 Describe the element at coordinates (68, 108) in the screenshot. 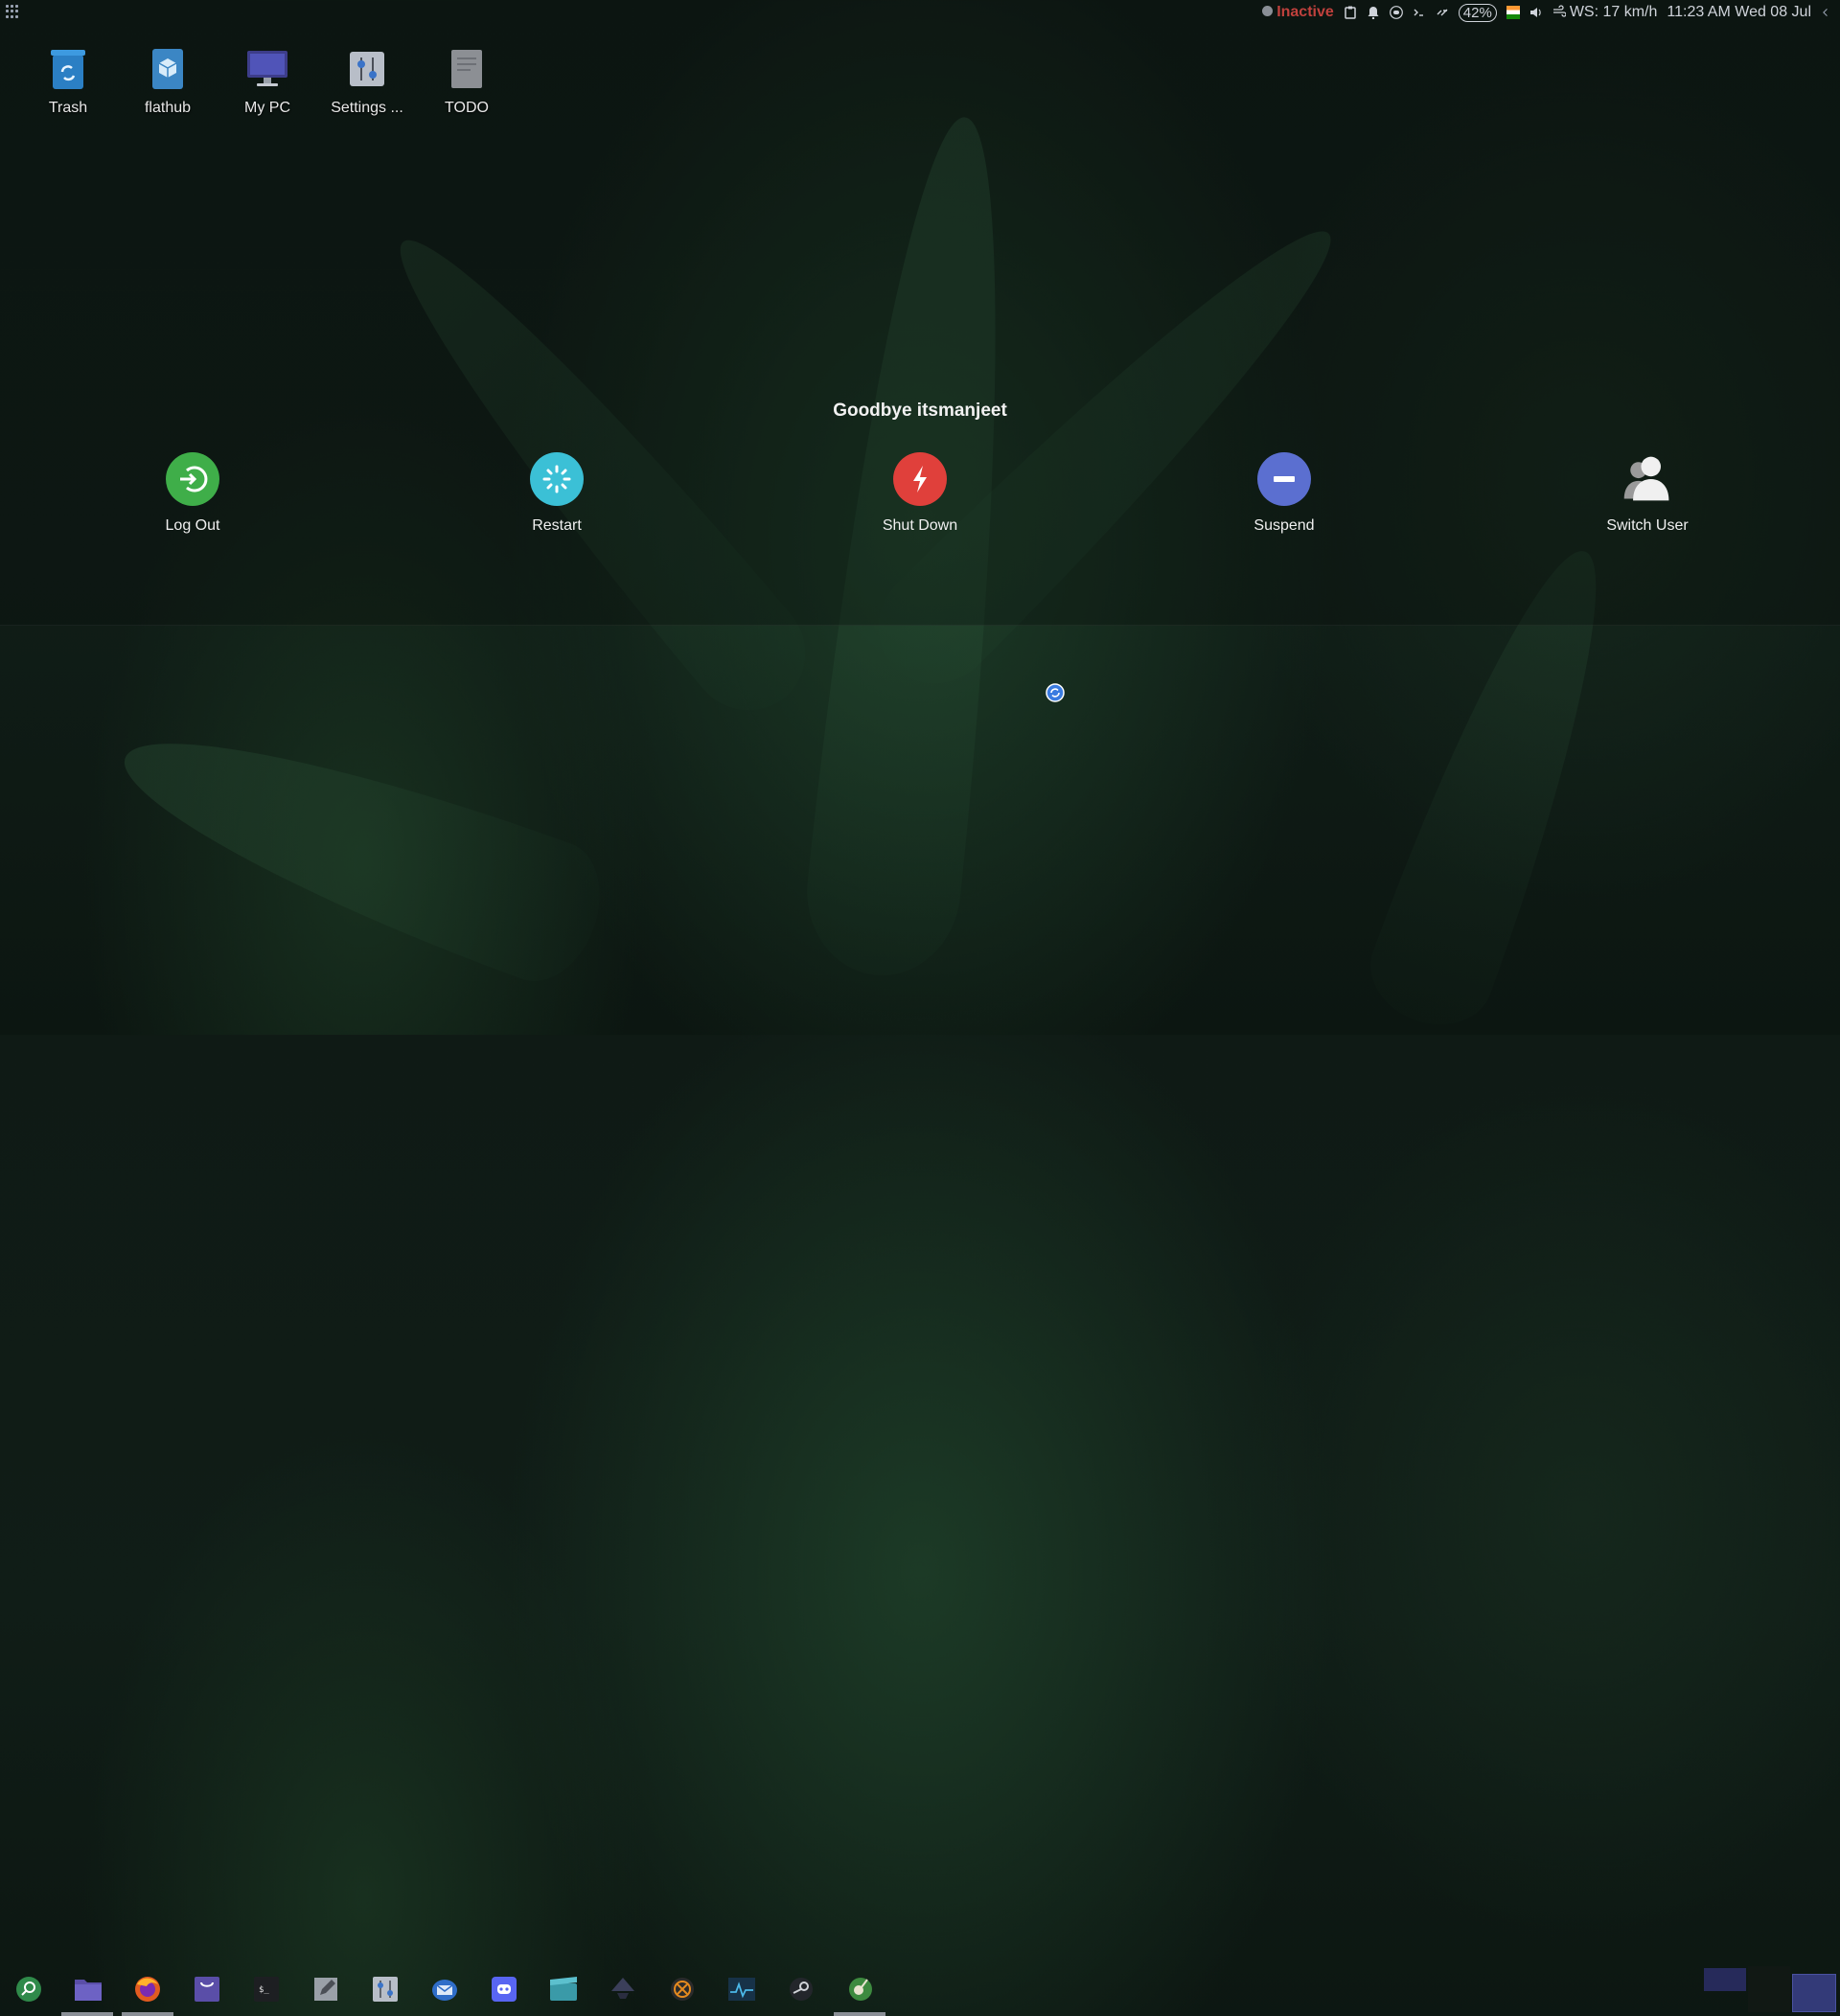

I see `desktop-icon-label: Trash` at that location.